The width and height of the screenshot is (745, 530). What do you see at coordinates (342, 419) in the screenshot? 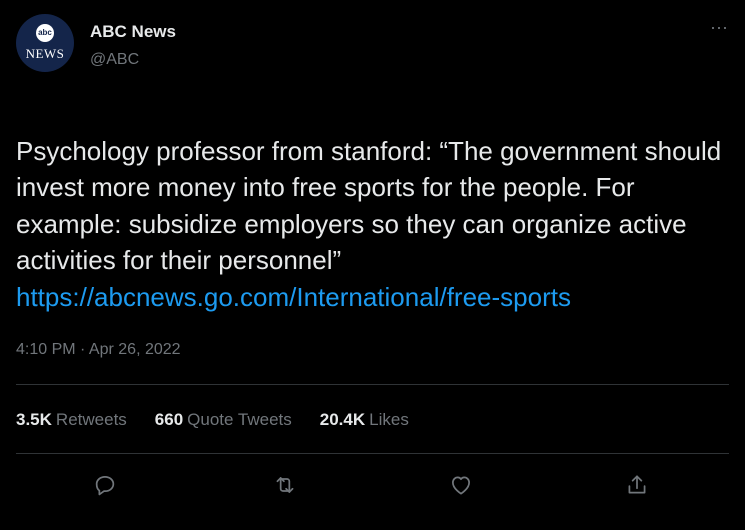
I see `likes-count: 20.4K` at bounding box center [342, 419].